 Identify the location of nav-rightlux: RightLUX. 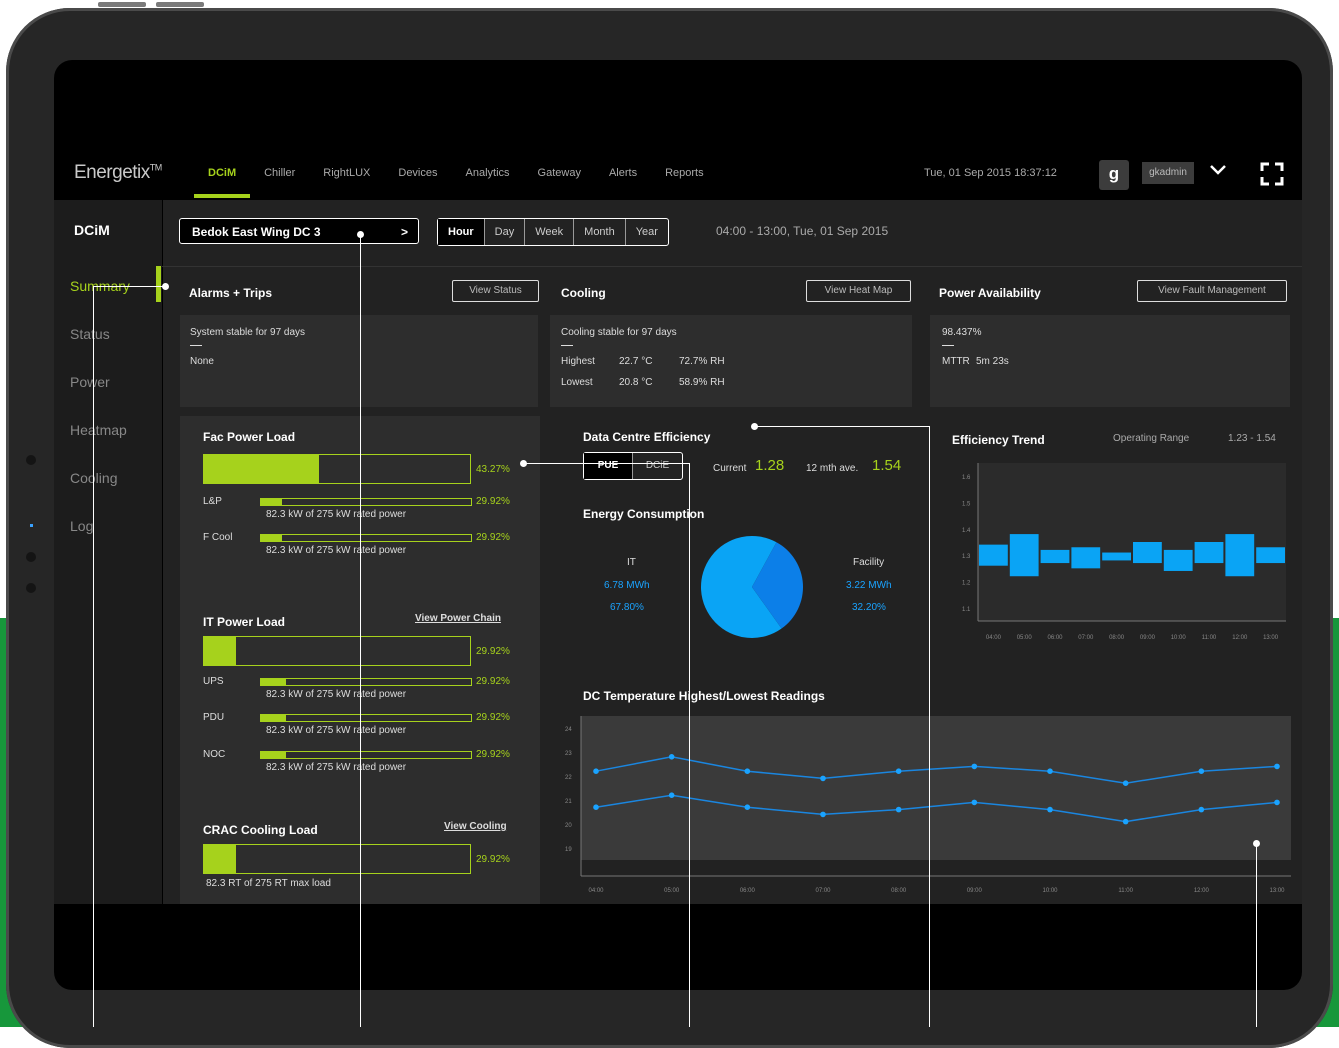
(346, 181).